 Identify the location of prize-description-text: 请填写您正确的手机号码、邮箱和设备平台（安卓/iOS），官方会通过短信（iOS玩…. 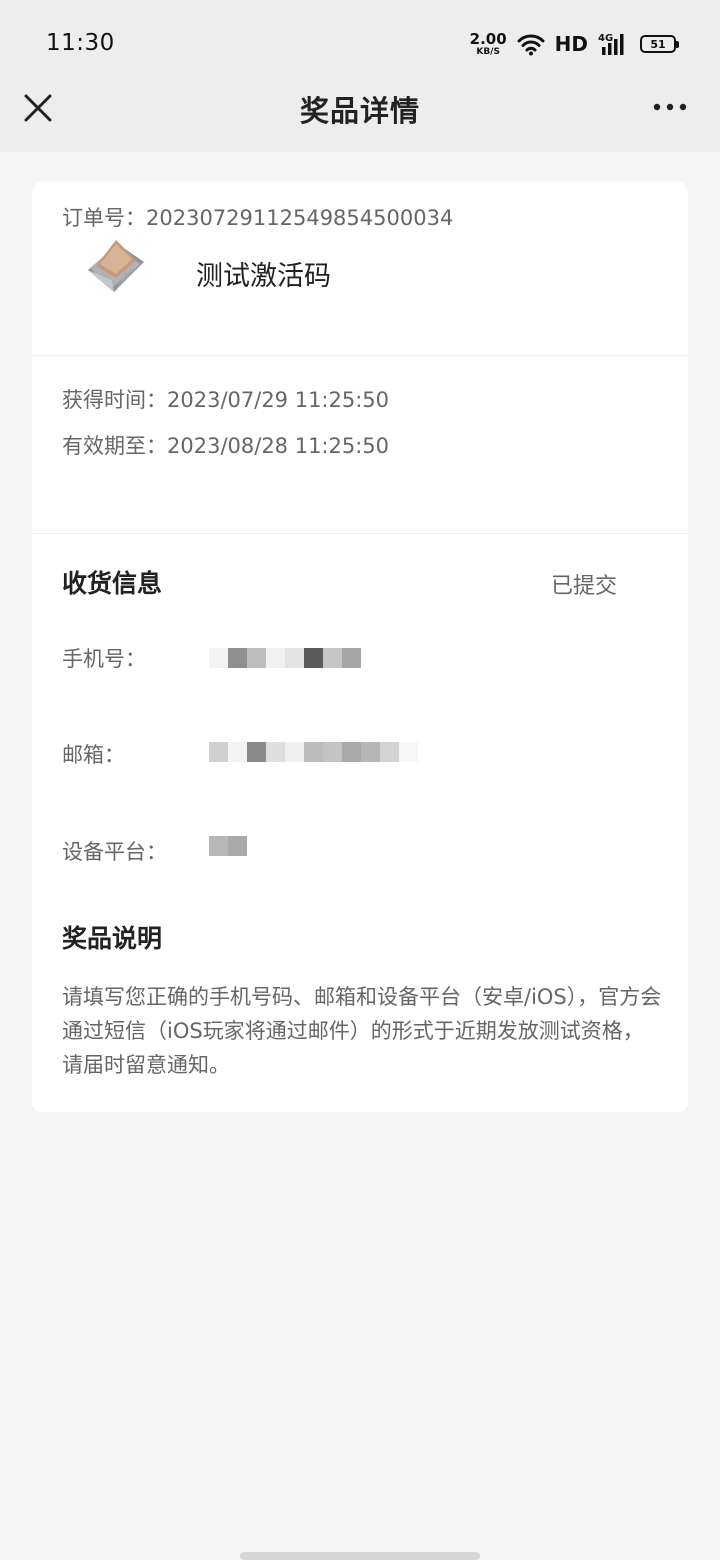
(362, 1031).